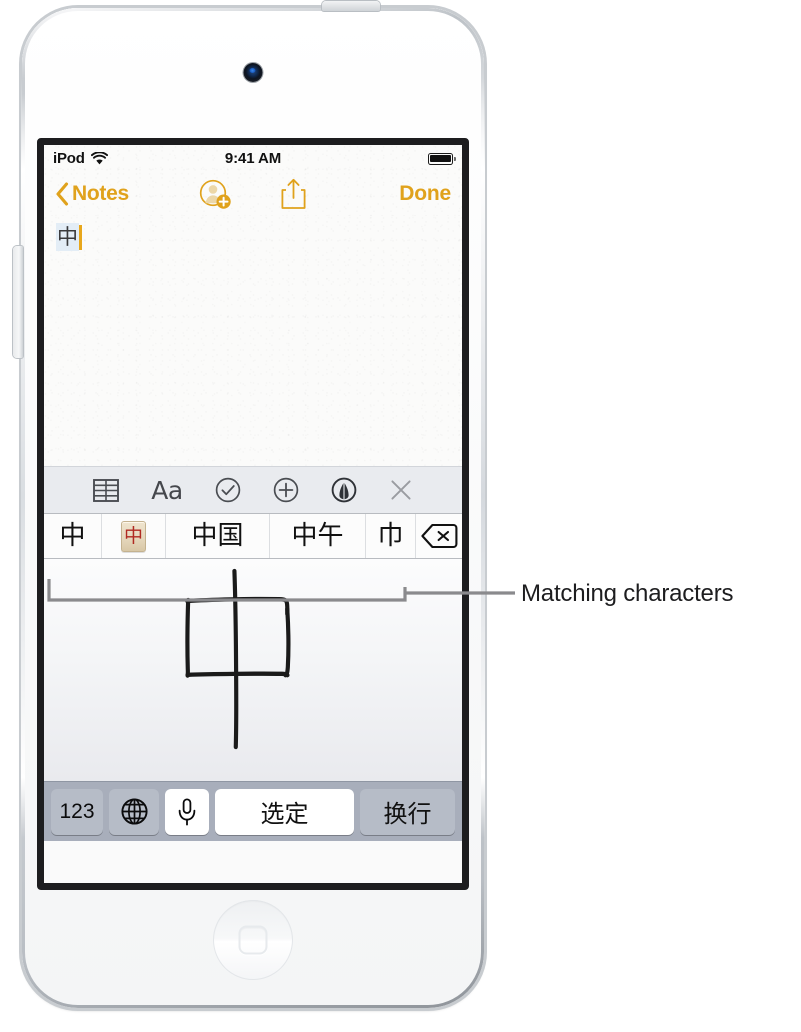 The image size is (801, 1032). What do you see at coordinates (351, 6) in the screenshot?
I see `power-button` at bounding box center [351, 6].